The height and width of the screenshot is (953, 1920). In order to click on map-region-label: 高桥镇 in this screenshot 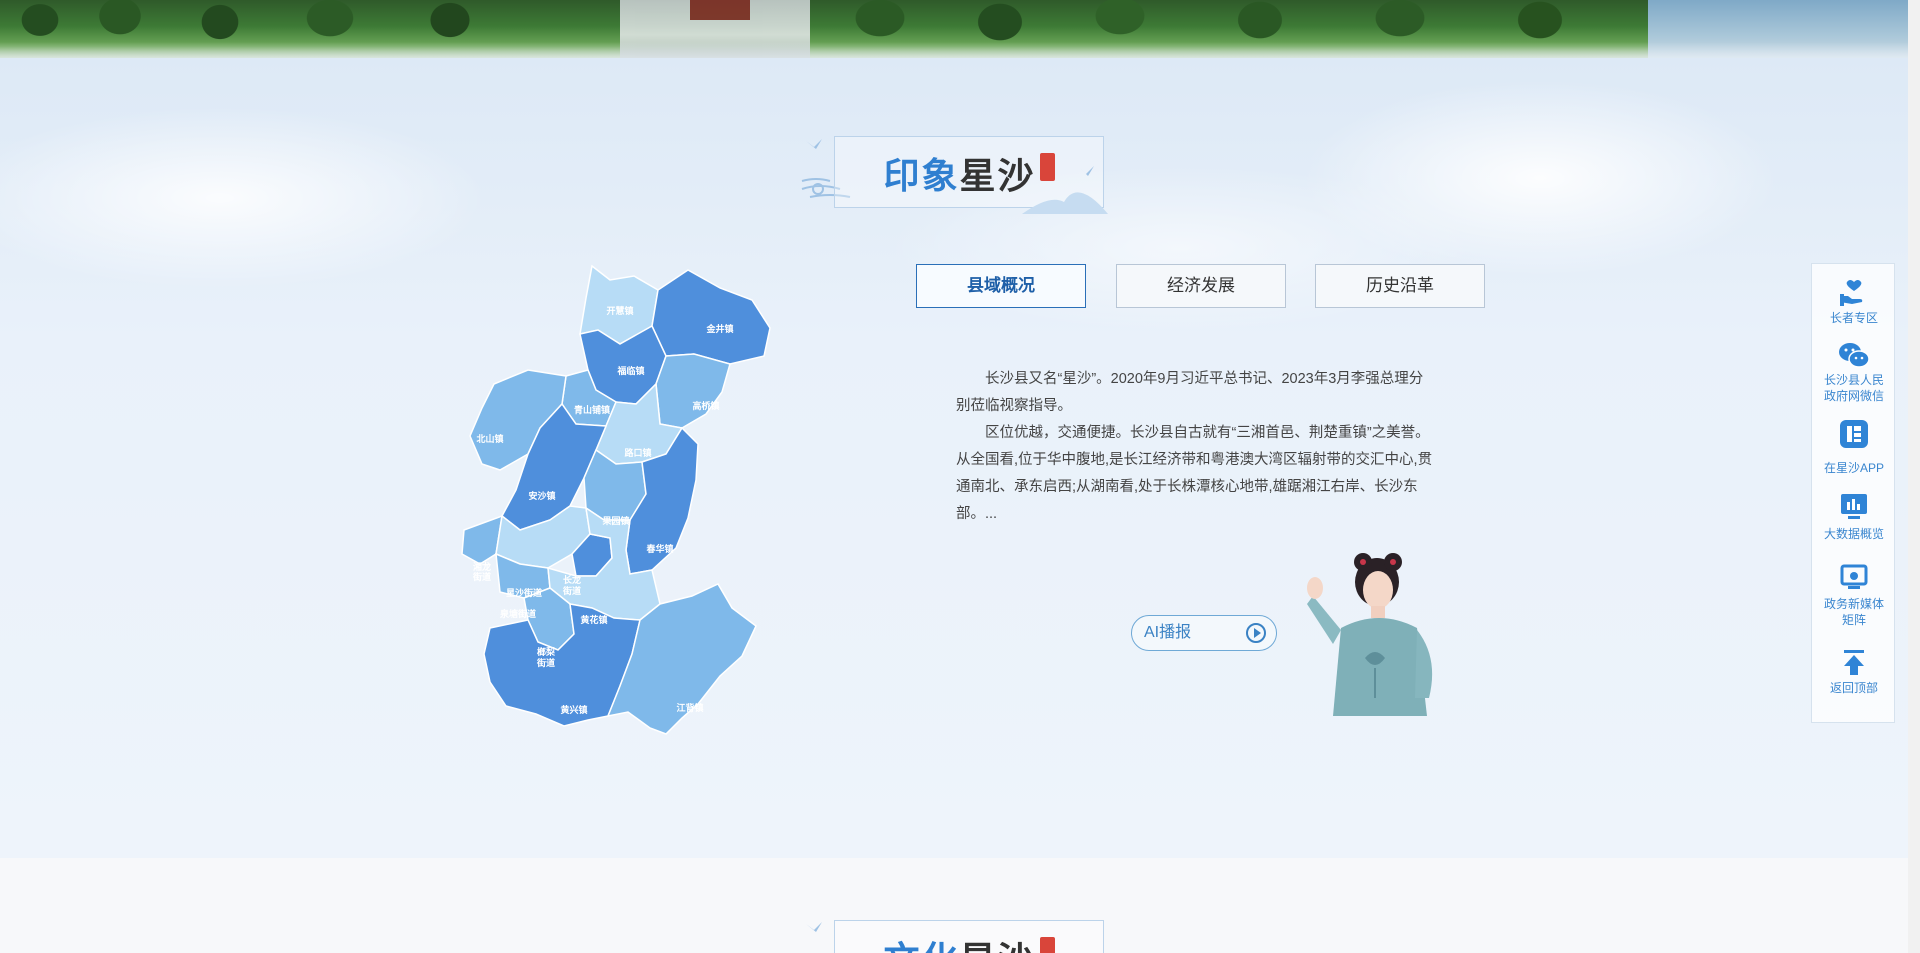, I will do `click(705, 406)`.